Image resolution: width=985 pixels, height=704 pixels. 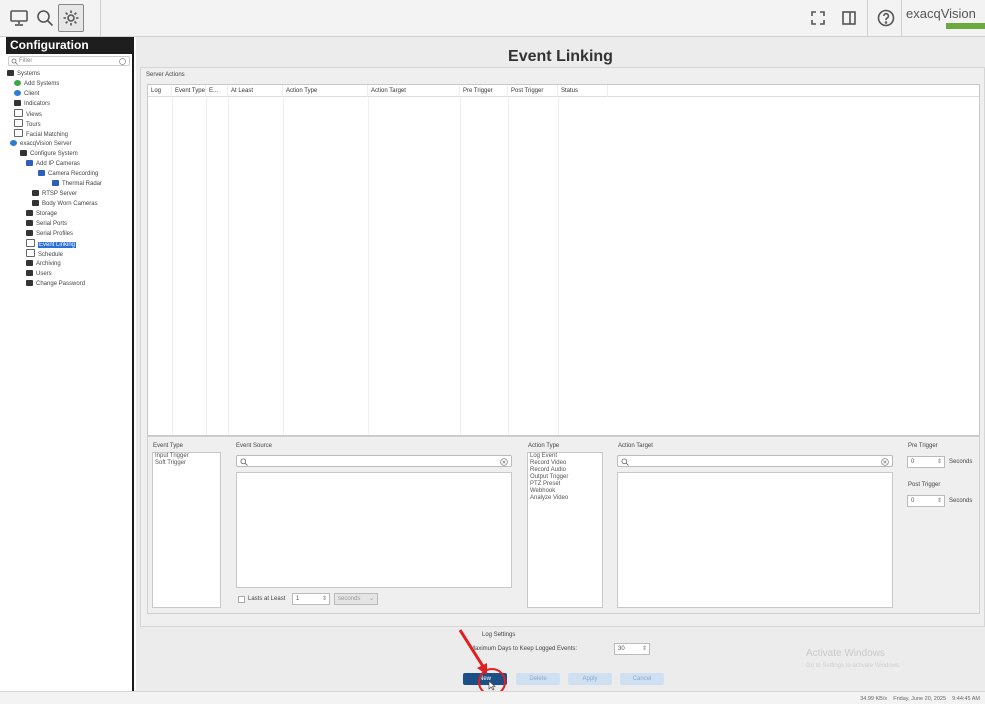 What do you see at coordinates (70, 45) in the screenshot?
I see `sidebar-title: Configuration` at bounding box center [70, 45].